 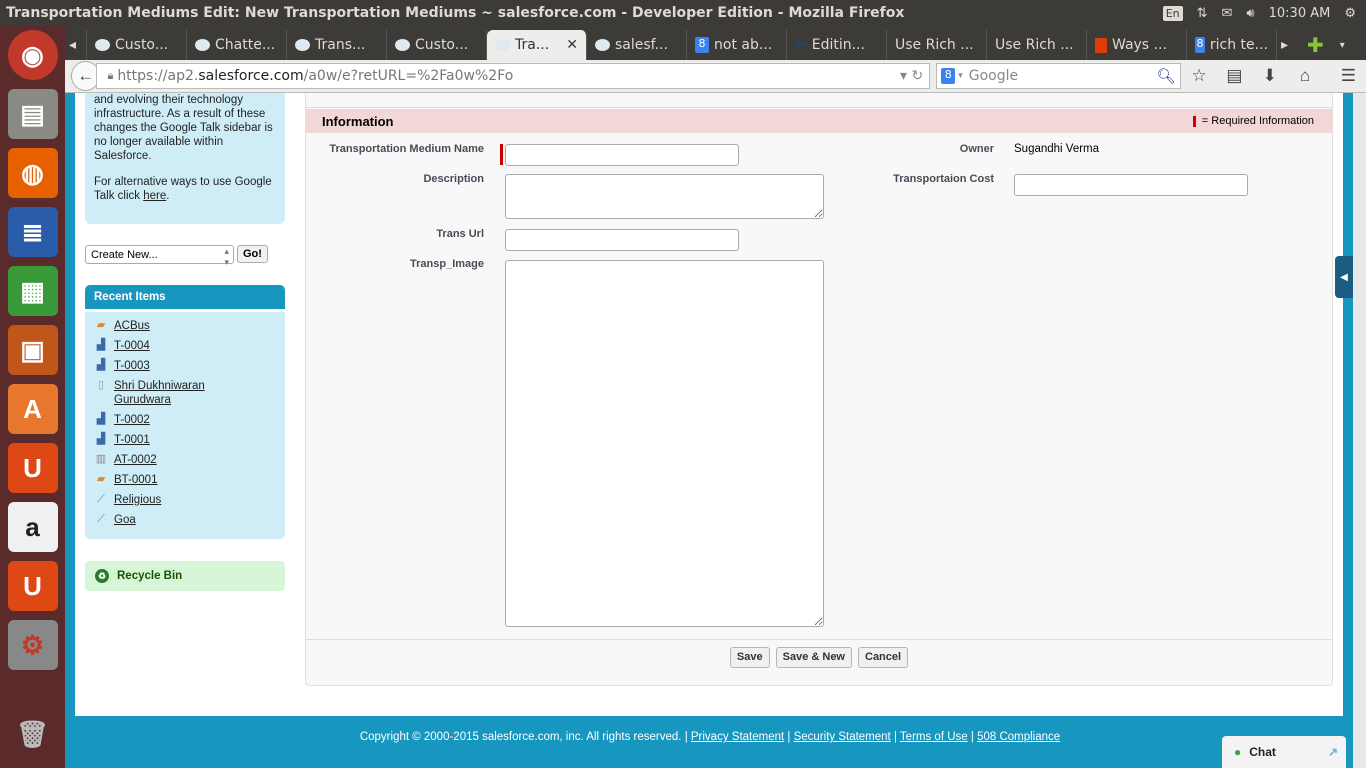 What do you see at coordinates (501, 154) in the screenshot?
I see `required-marker` at bounding box center [501, 154].